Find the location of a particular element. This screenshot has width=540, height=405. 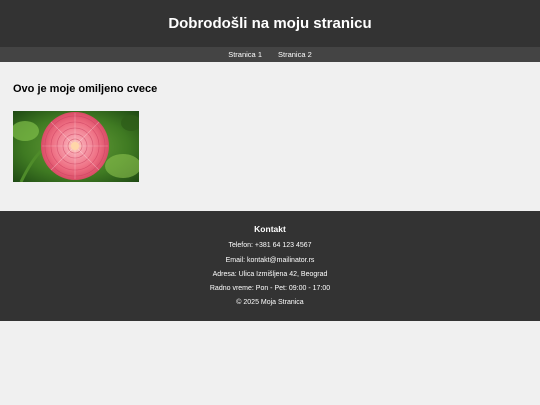

flower-image is located at coordinates (76, 146).